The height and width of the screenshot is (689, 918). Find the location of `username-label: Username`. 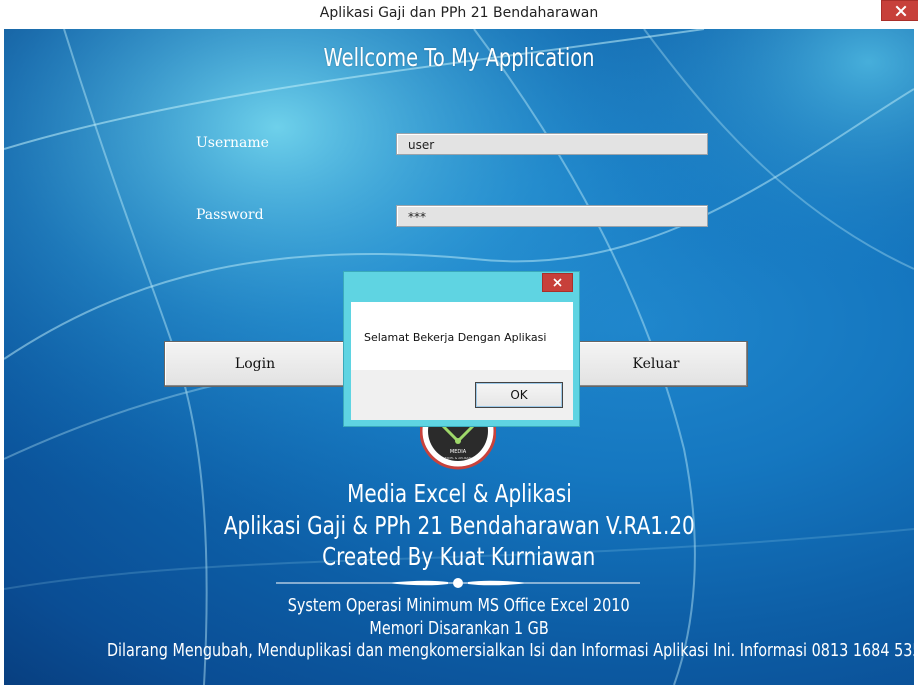

username-label: Username is located at coordinates (232, 143).